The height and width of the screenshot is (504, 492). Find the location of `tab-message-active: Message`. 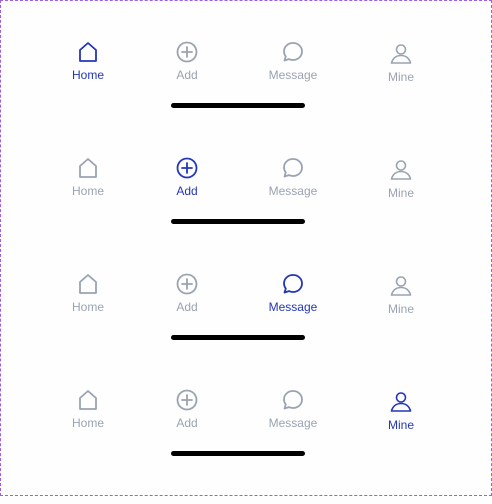

tab-message-active: Message is located at coordinates (293, 293).